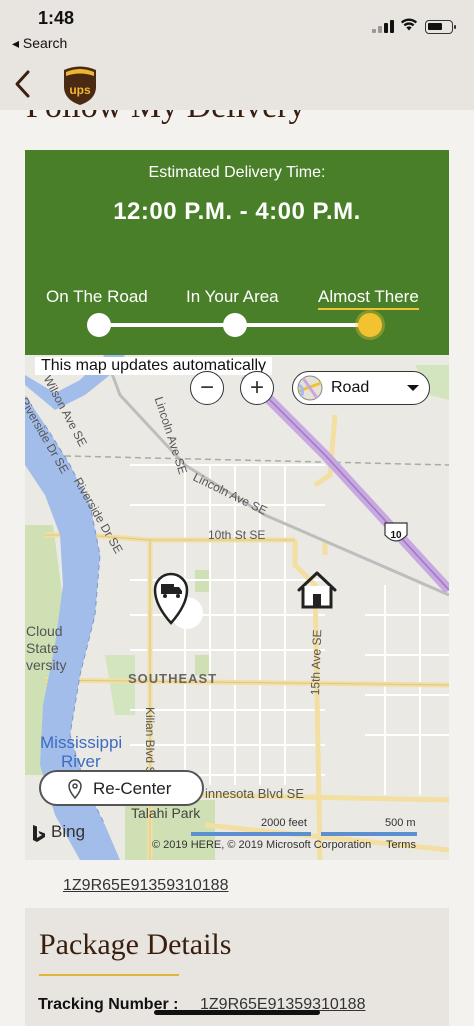 This screenshot has height=1026, width=474. I want to click on progress-dot-on-the-road, so click(99, 325).